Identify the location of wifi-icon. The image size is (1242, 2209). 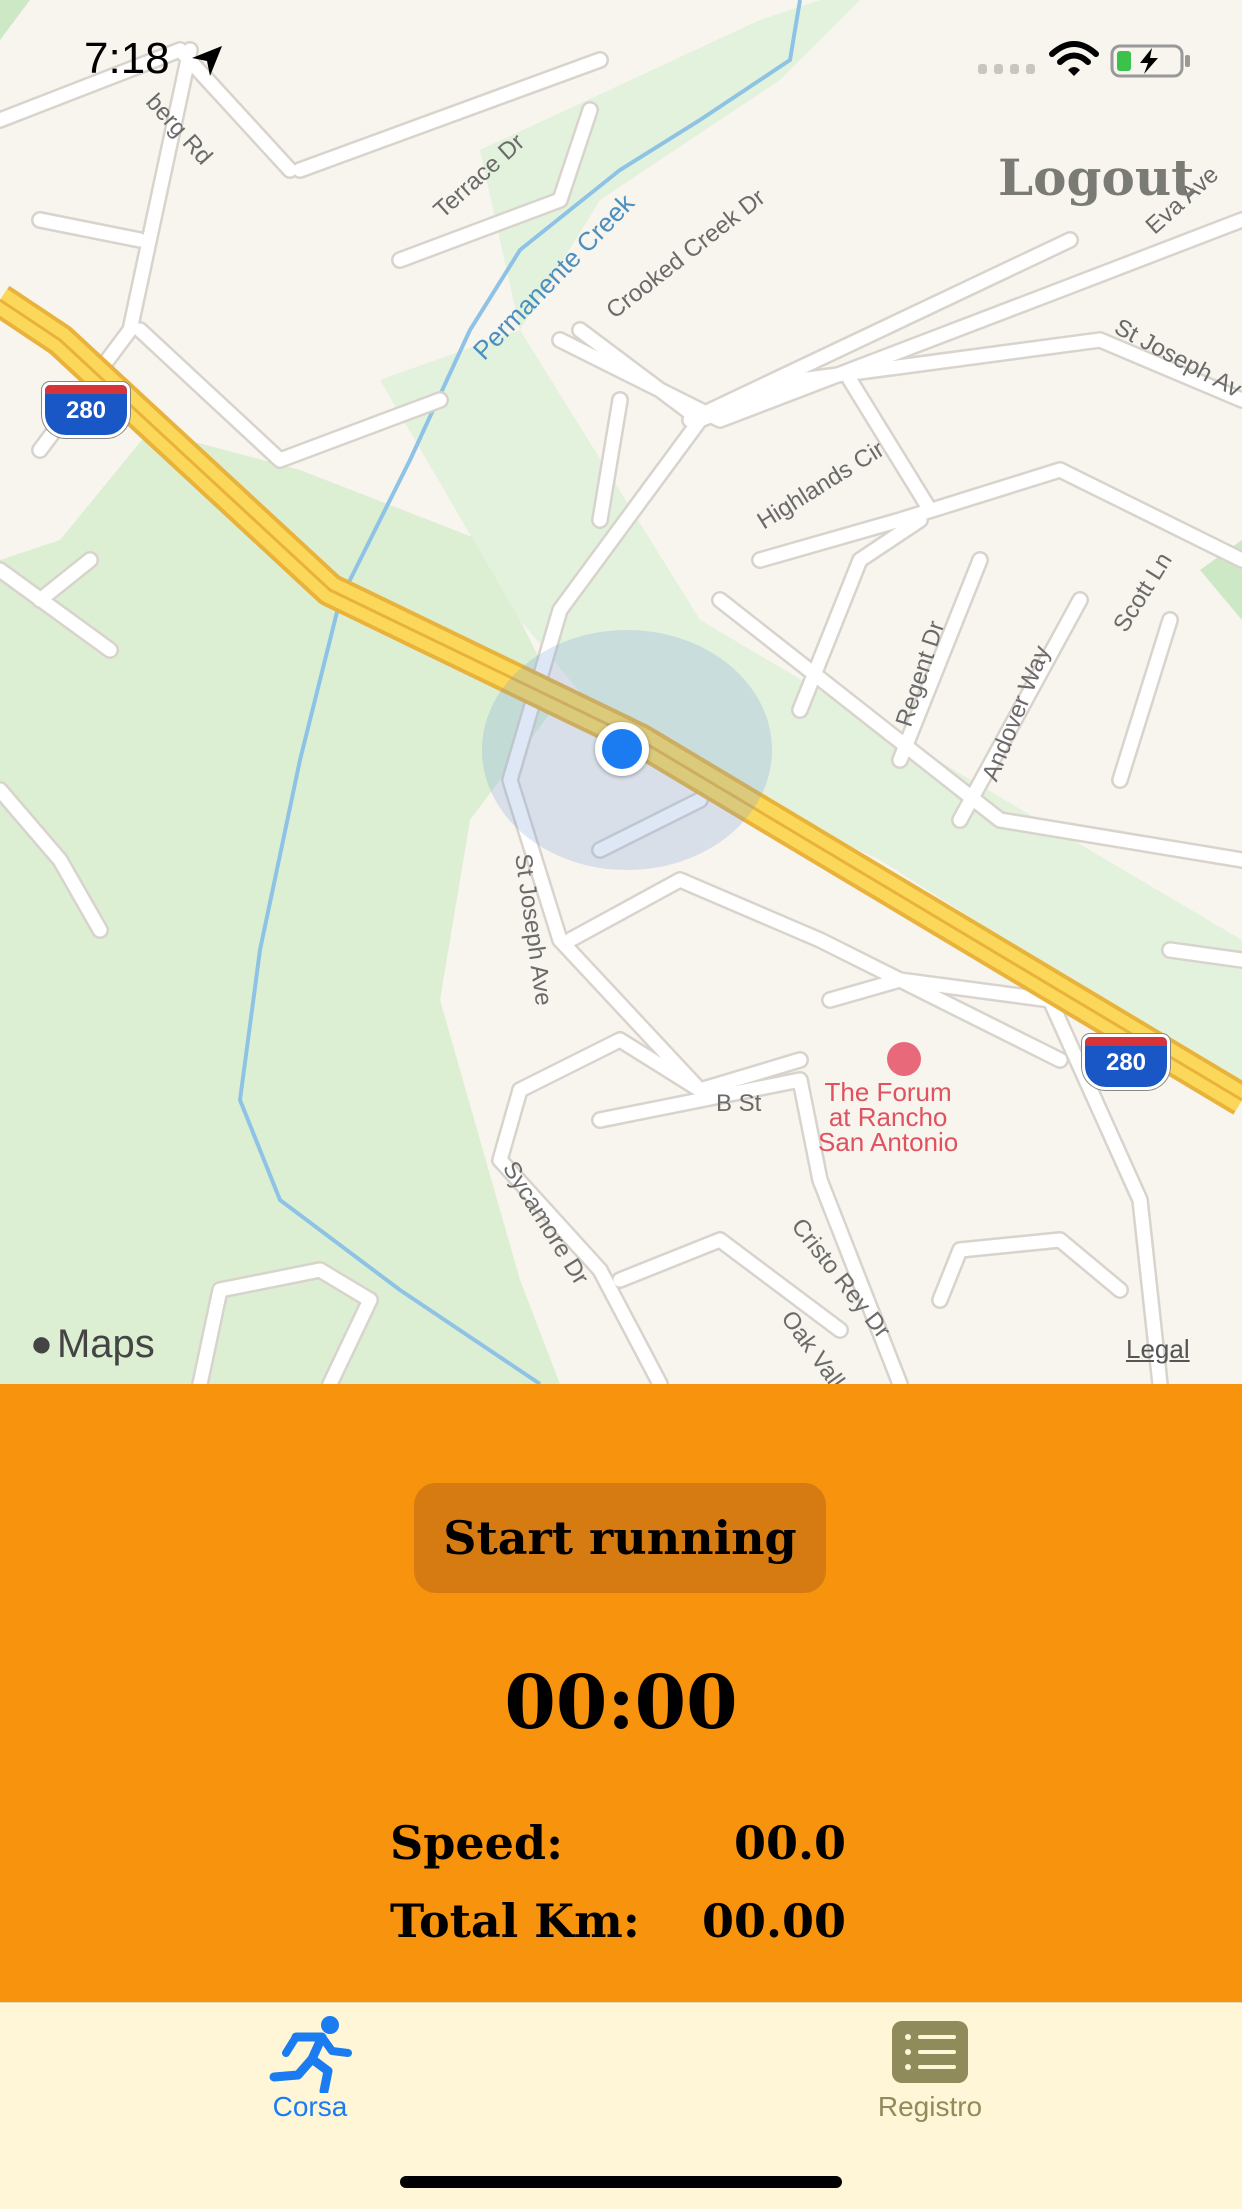
(1074, 58).